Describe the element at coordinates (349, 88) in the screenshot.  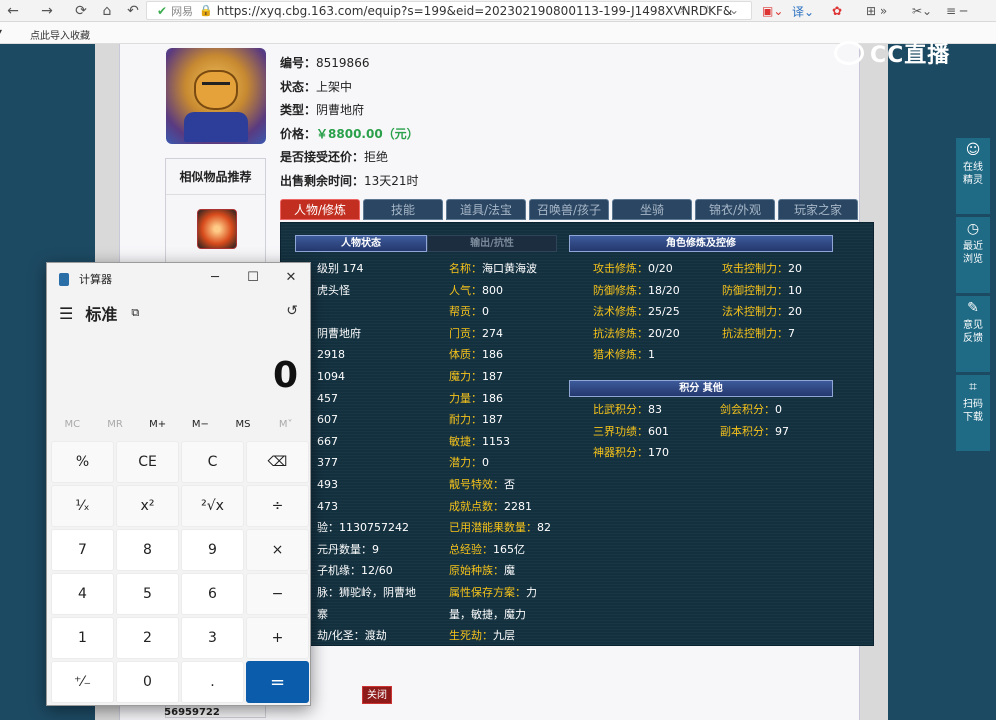
I see `info-row: 状态：上架中` at that location.